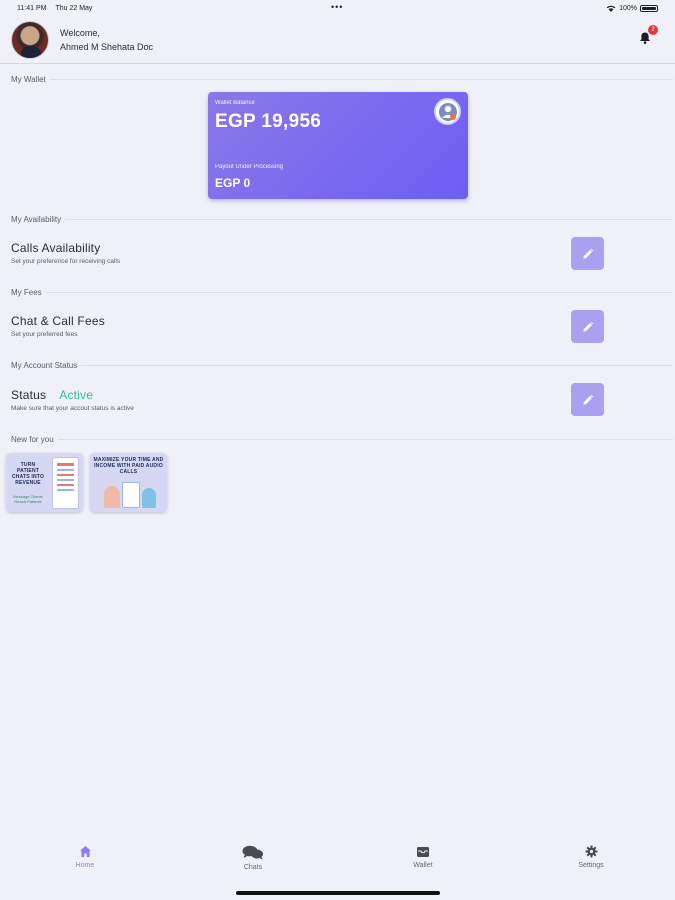  I want to click on status-date: Thu 22 May, so click(74, 8).